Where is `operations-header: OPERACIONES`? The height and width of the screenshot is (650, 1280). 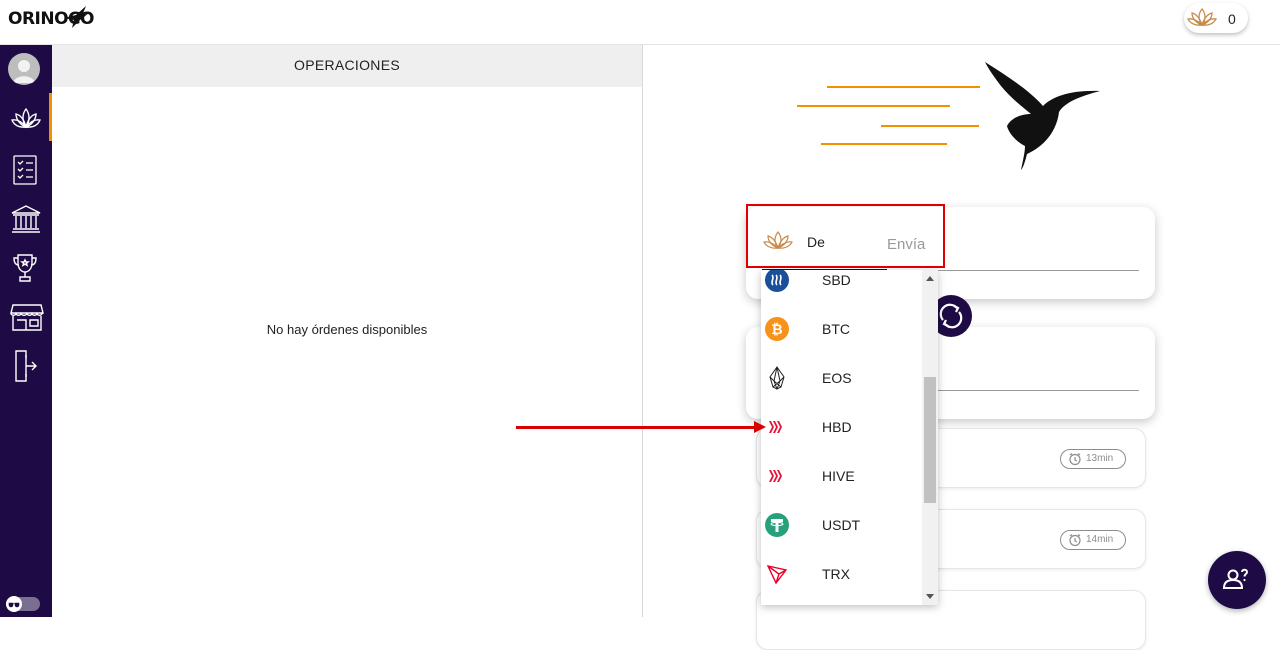 operations-header: OPERACIONES is located at coordinates (347, 66).